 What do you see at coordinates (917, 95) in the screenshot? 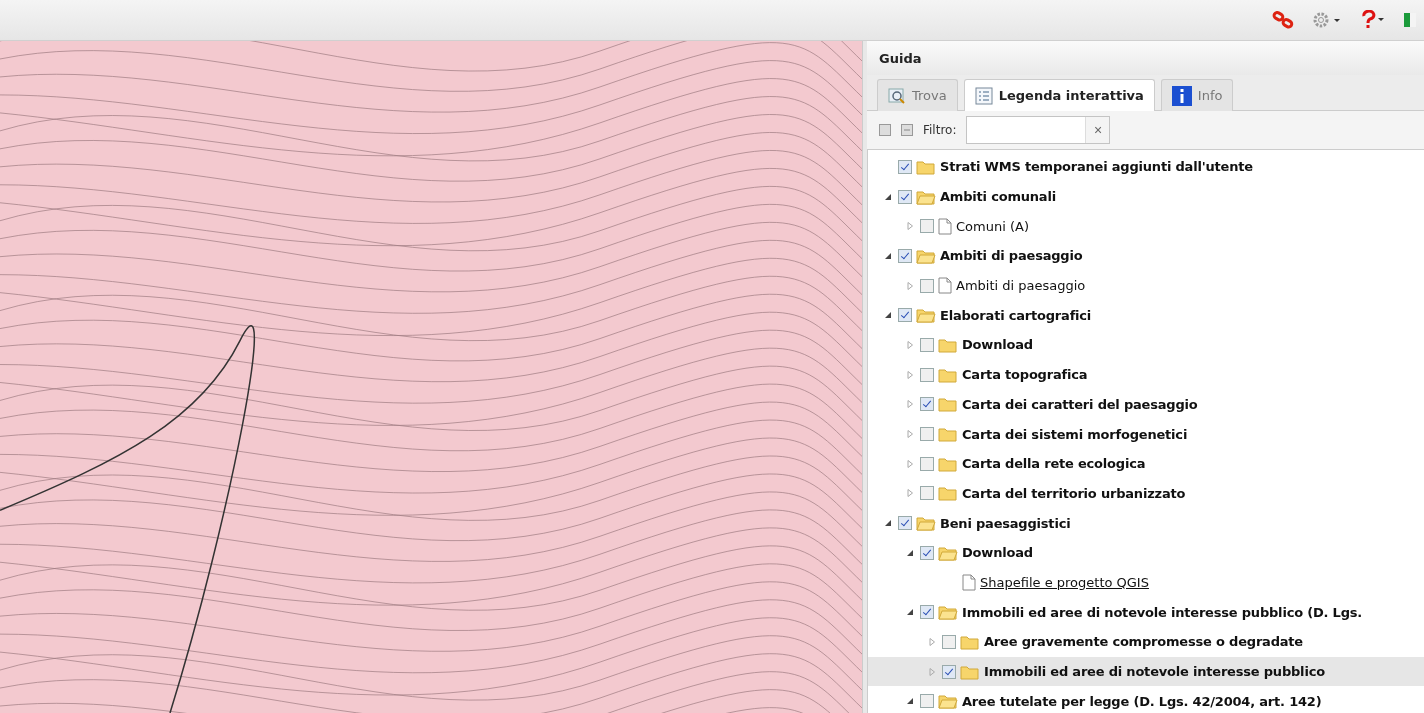
I see `tab: Trova` at bounding box center [917, 95].